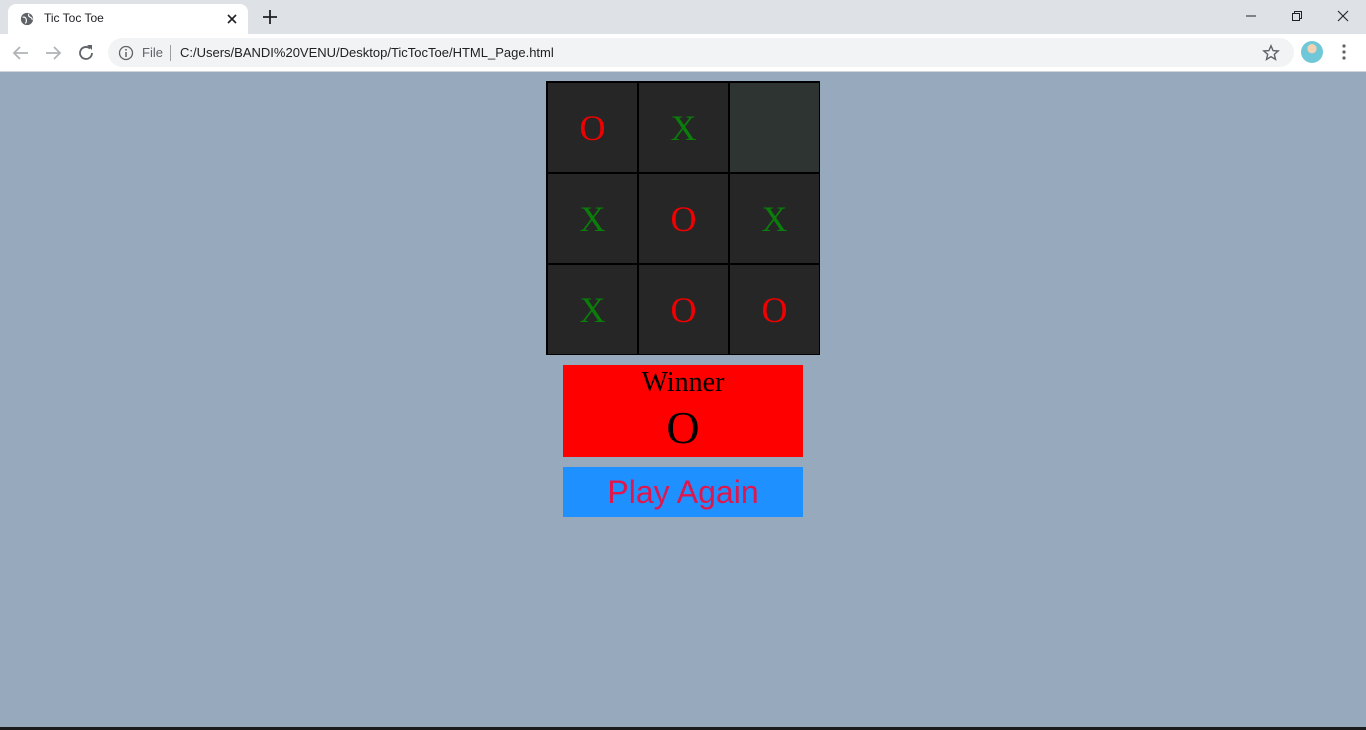  Describe the element at coordinates (53, 53) in the screenshot. I see `arrow-right-icon` at that location.